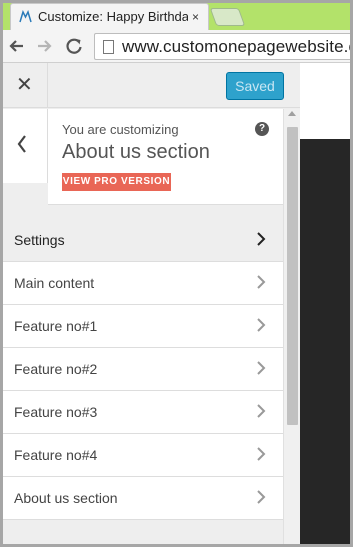 The width and height of the screenshot is (353, 547). I want to click on menu-item-label: Main content, so click(54, 283).